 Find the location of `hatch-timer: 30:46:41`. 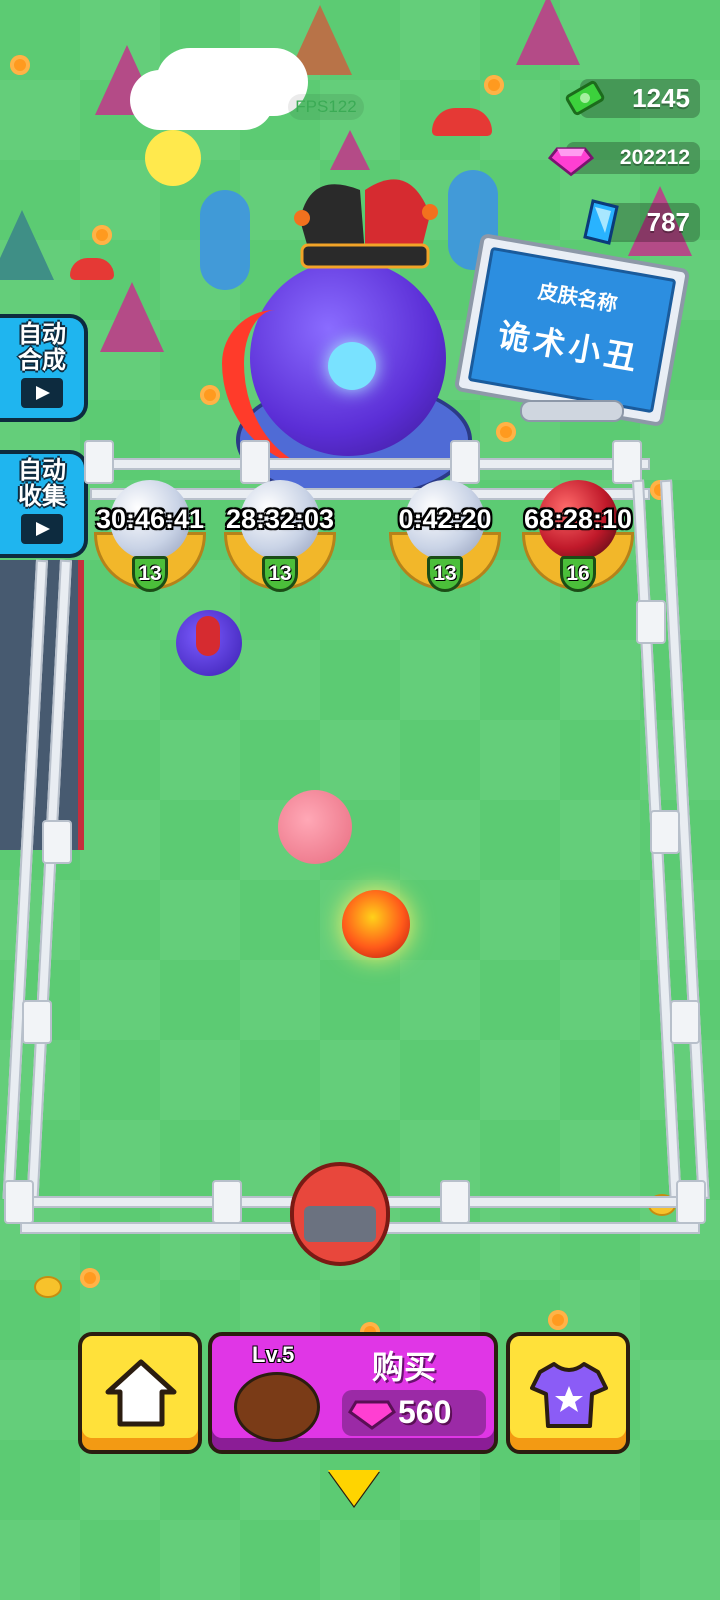

hatch-timer: 30:46:41 is located at coordinates (150, 519).